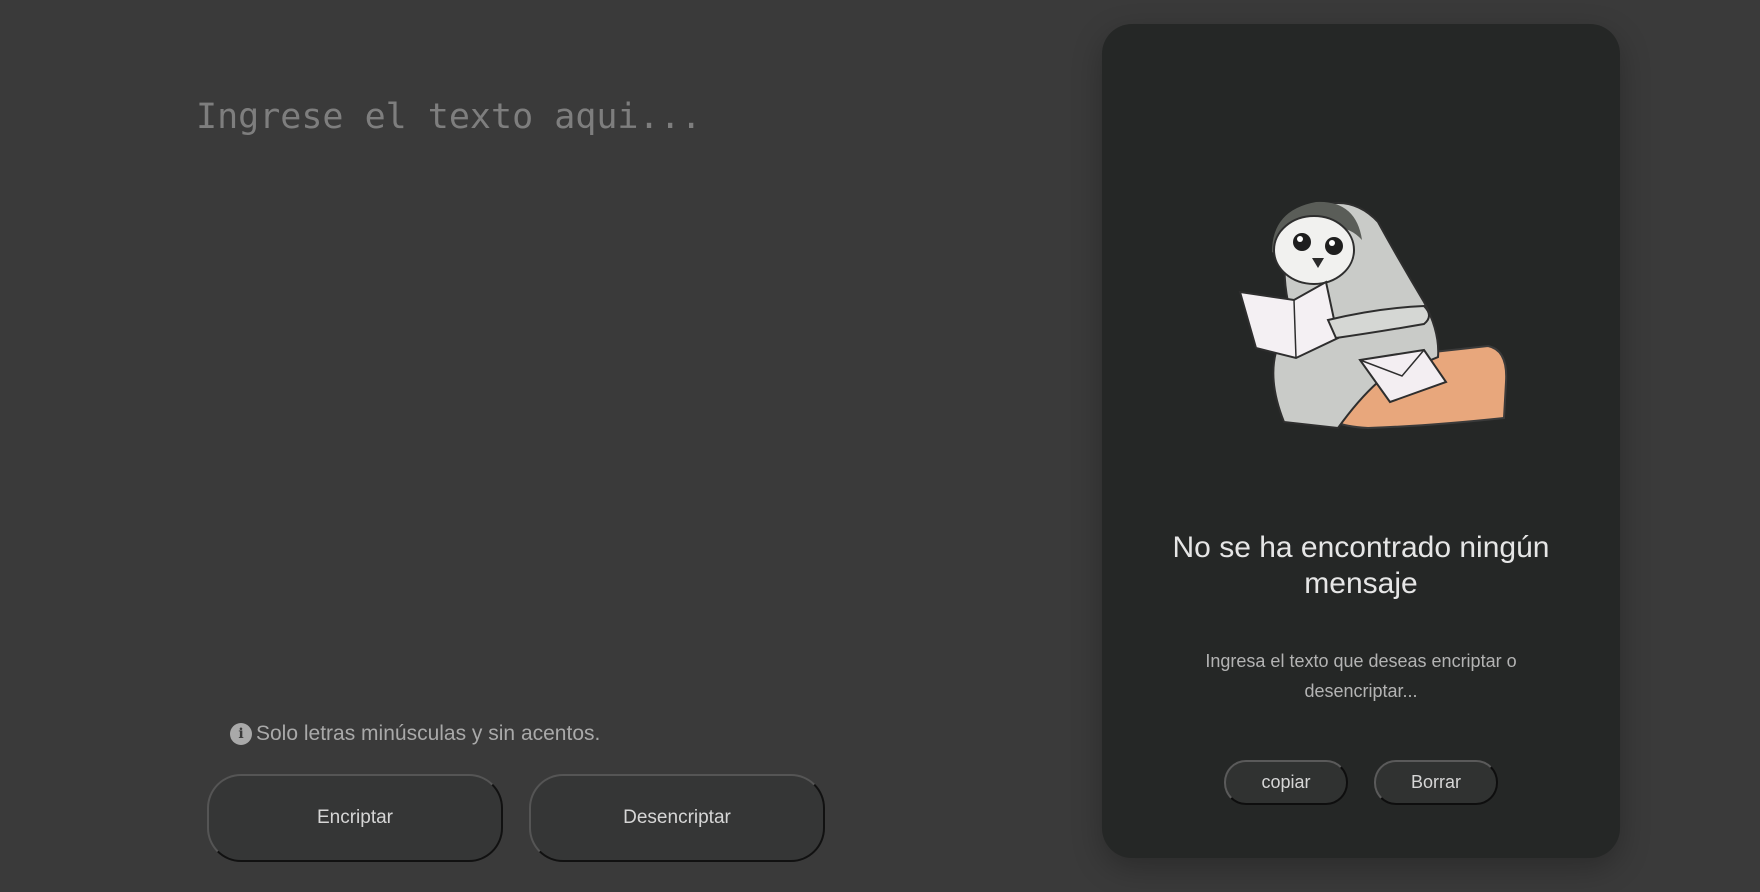 The width and height of the screenshot is (1760, 892). I want to click on copy-button: copiar, so click(1286, 782).